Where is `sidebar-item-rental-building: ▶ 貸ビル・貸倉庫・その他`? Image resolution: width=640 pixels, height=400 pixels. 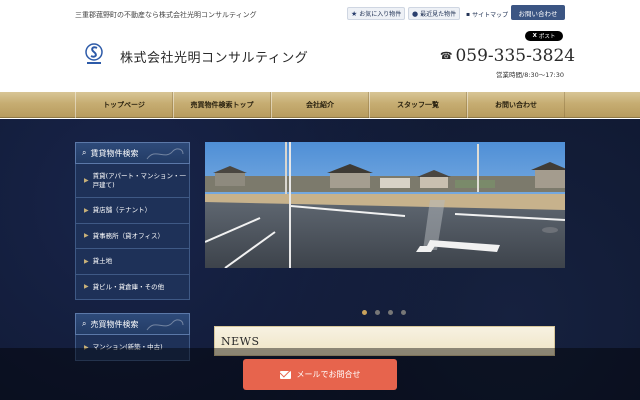 sidebar-item-rental-building: ▶ 貸ビル・貸倉庫・その他 is located at coordinates (132, 287).